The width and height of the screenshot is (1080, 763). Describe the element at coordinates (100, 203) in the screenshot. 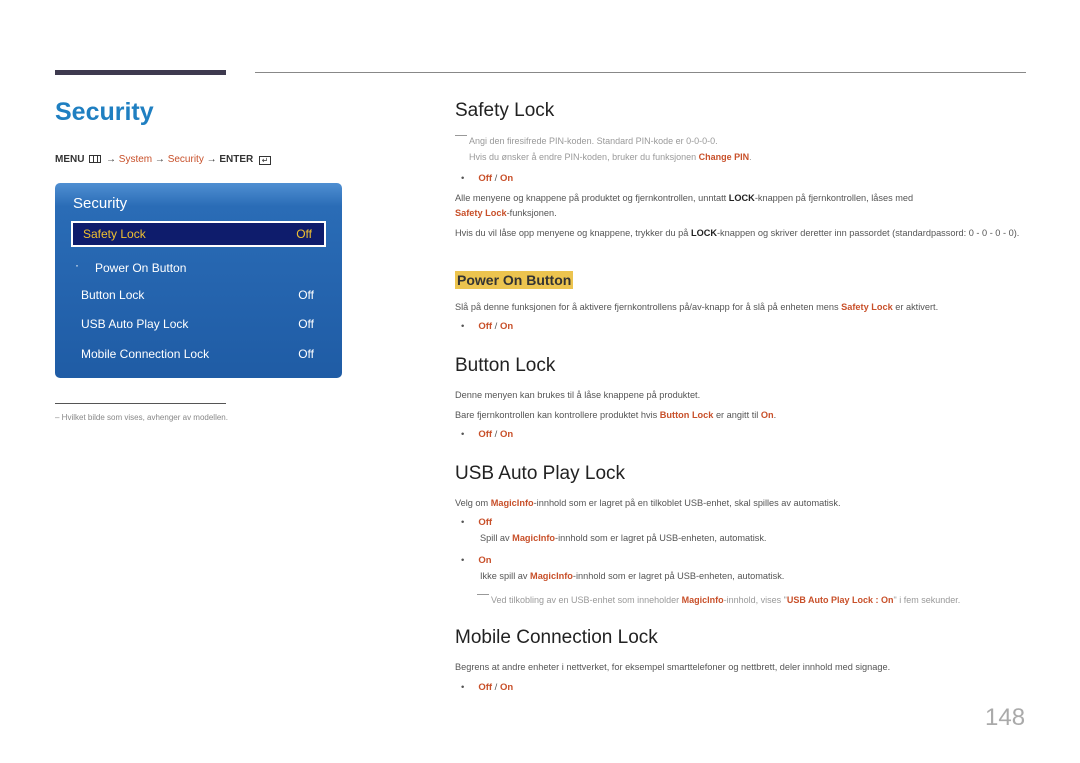

I see `osd-title: Security` at that location.